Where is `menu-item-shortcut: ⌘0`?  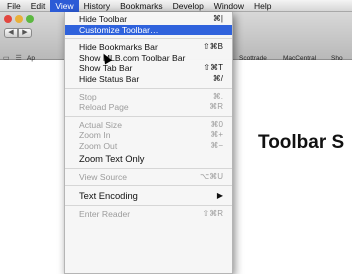 menu-item-shortcut: ⌘0 is located at coordinates (216, 124).